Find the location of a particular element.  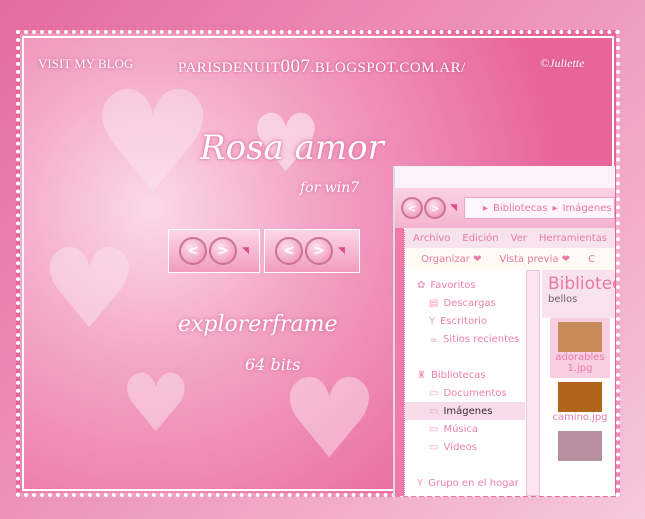

sidebar-item-label: Música is located at coordinates (461, 429).